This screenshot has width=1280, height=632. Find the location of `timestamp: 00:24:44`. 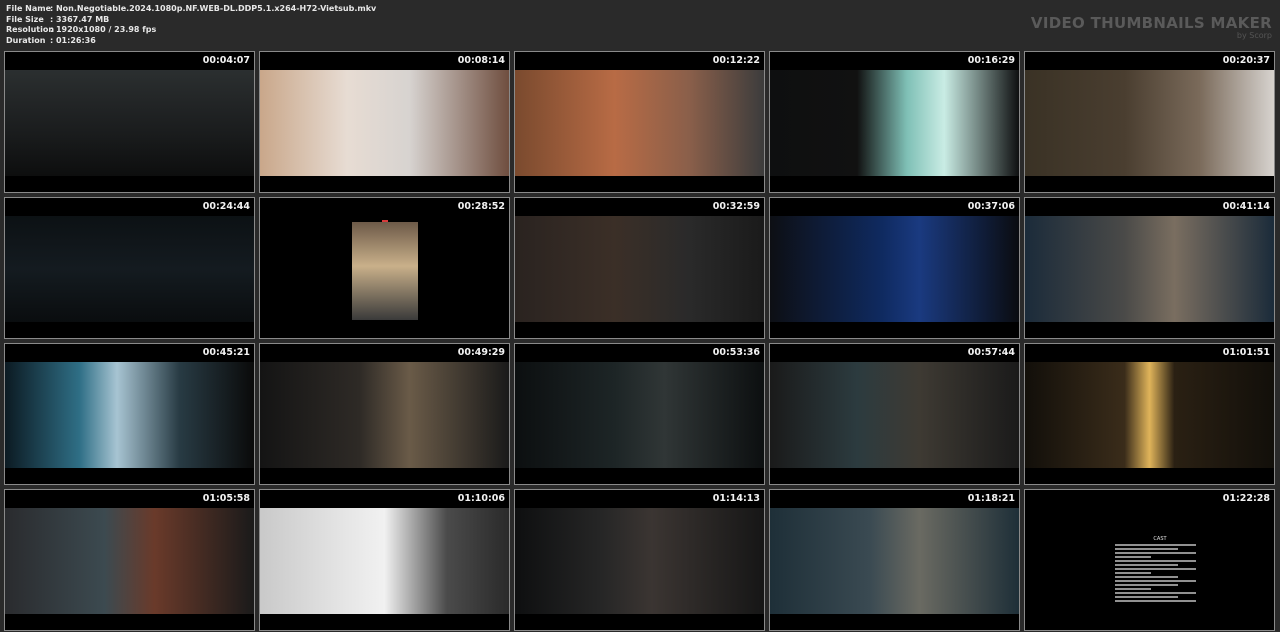

timestamp: 00:24:44 is located at coordinates (226, 206).